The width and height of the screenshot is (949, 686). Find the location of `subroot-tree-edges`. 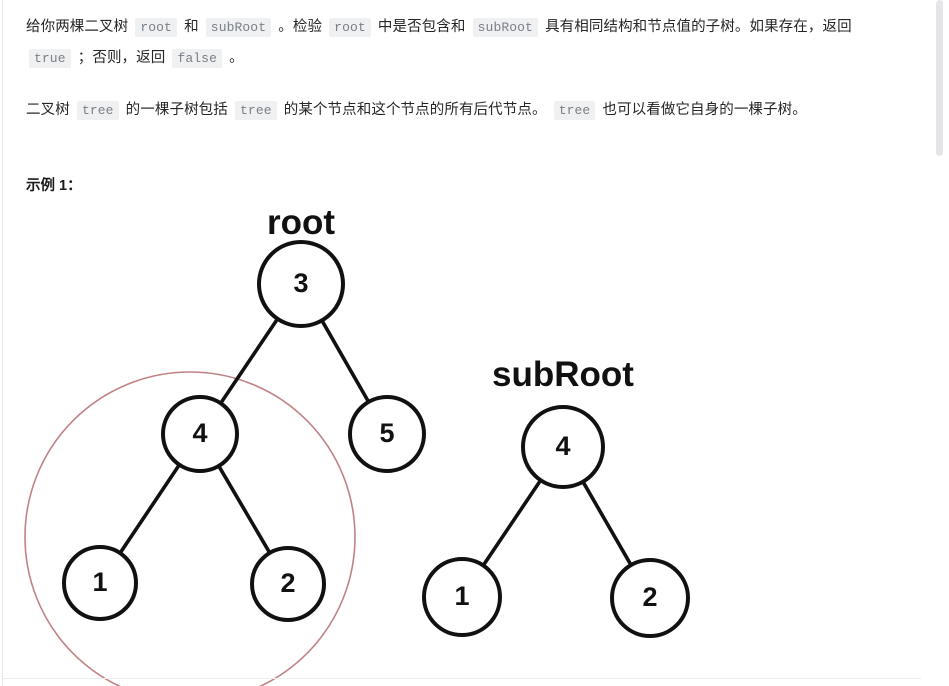

subroot-tree-edges is located at coordinates (557, 523).